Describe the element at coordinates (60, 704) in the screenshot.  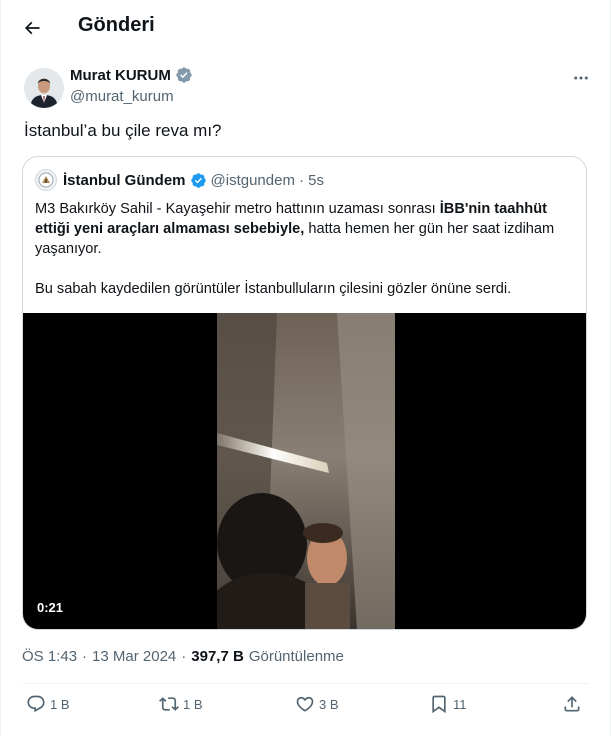
I see `reply-count: 1 B` at that location.